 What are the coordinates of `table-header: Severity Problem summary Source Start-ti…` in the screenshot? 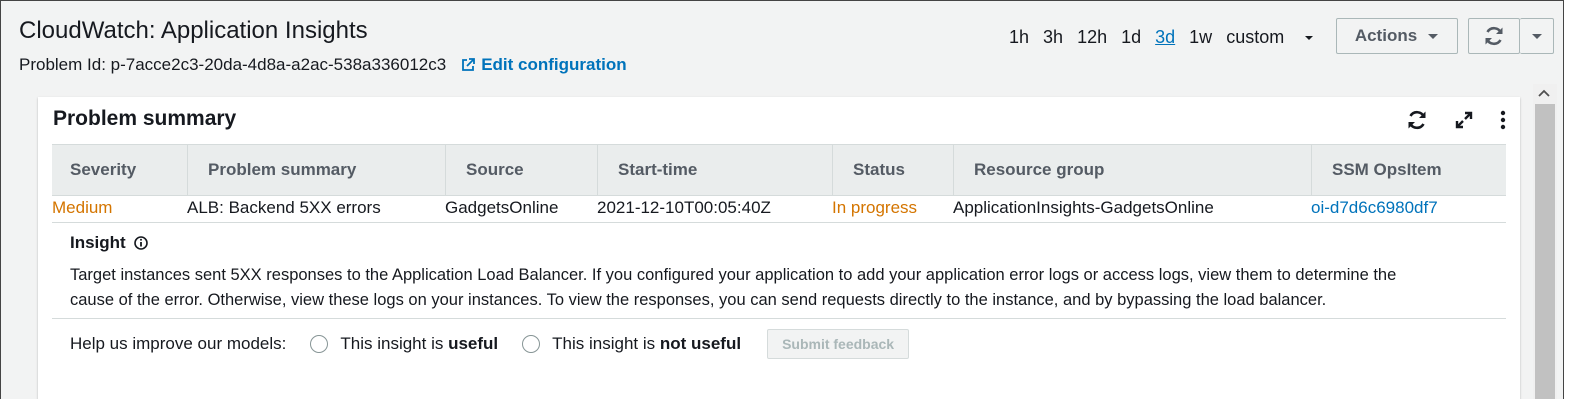 It's located at (779, 170).